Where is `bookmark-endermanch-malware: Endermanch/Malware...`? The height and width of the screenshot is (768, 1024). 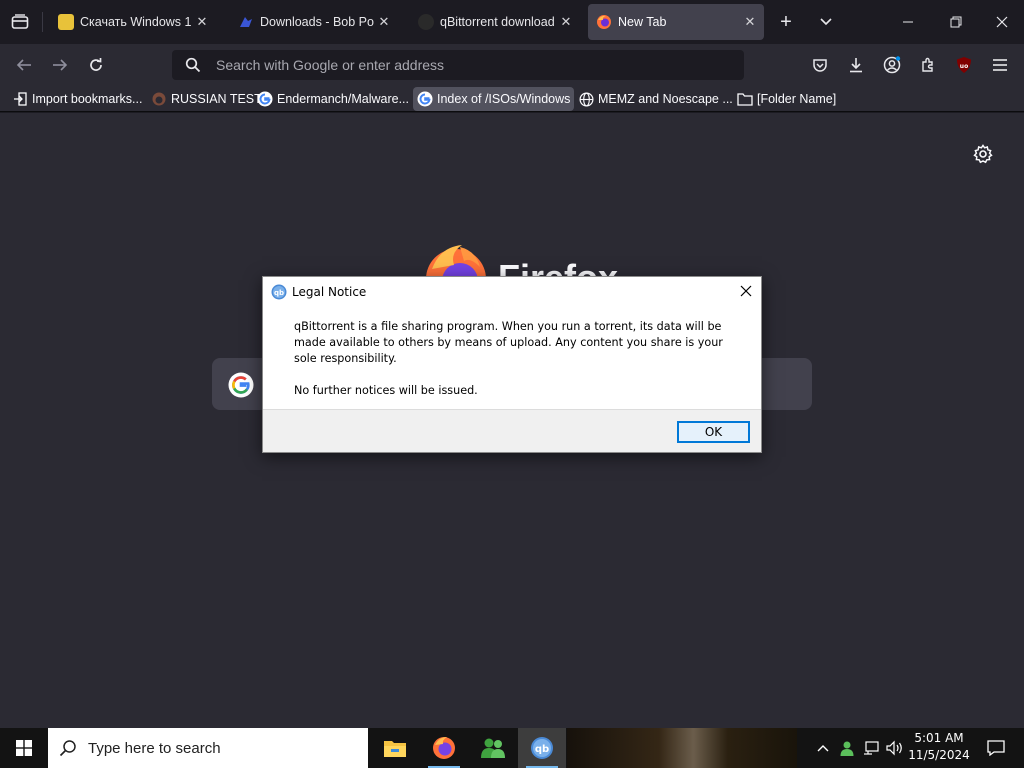
bookmark-endermanch-malware: Endermanch/Malware... is located at coordinates (333, 99).